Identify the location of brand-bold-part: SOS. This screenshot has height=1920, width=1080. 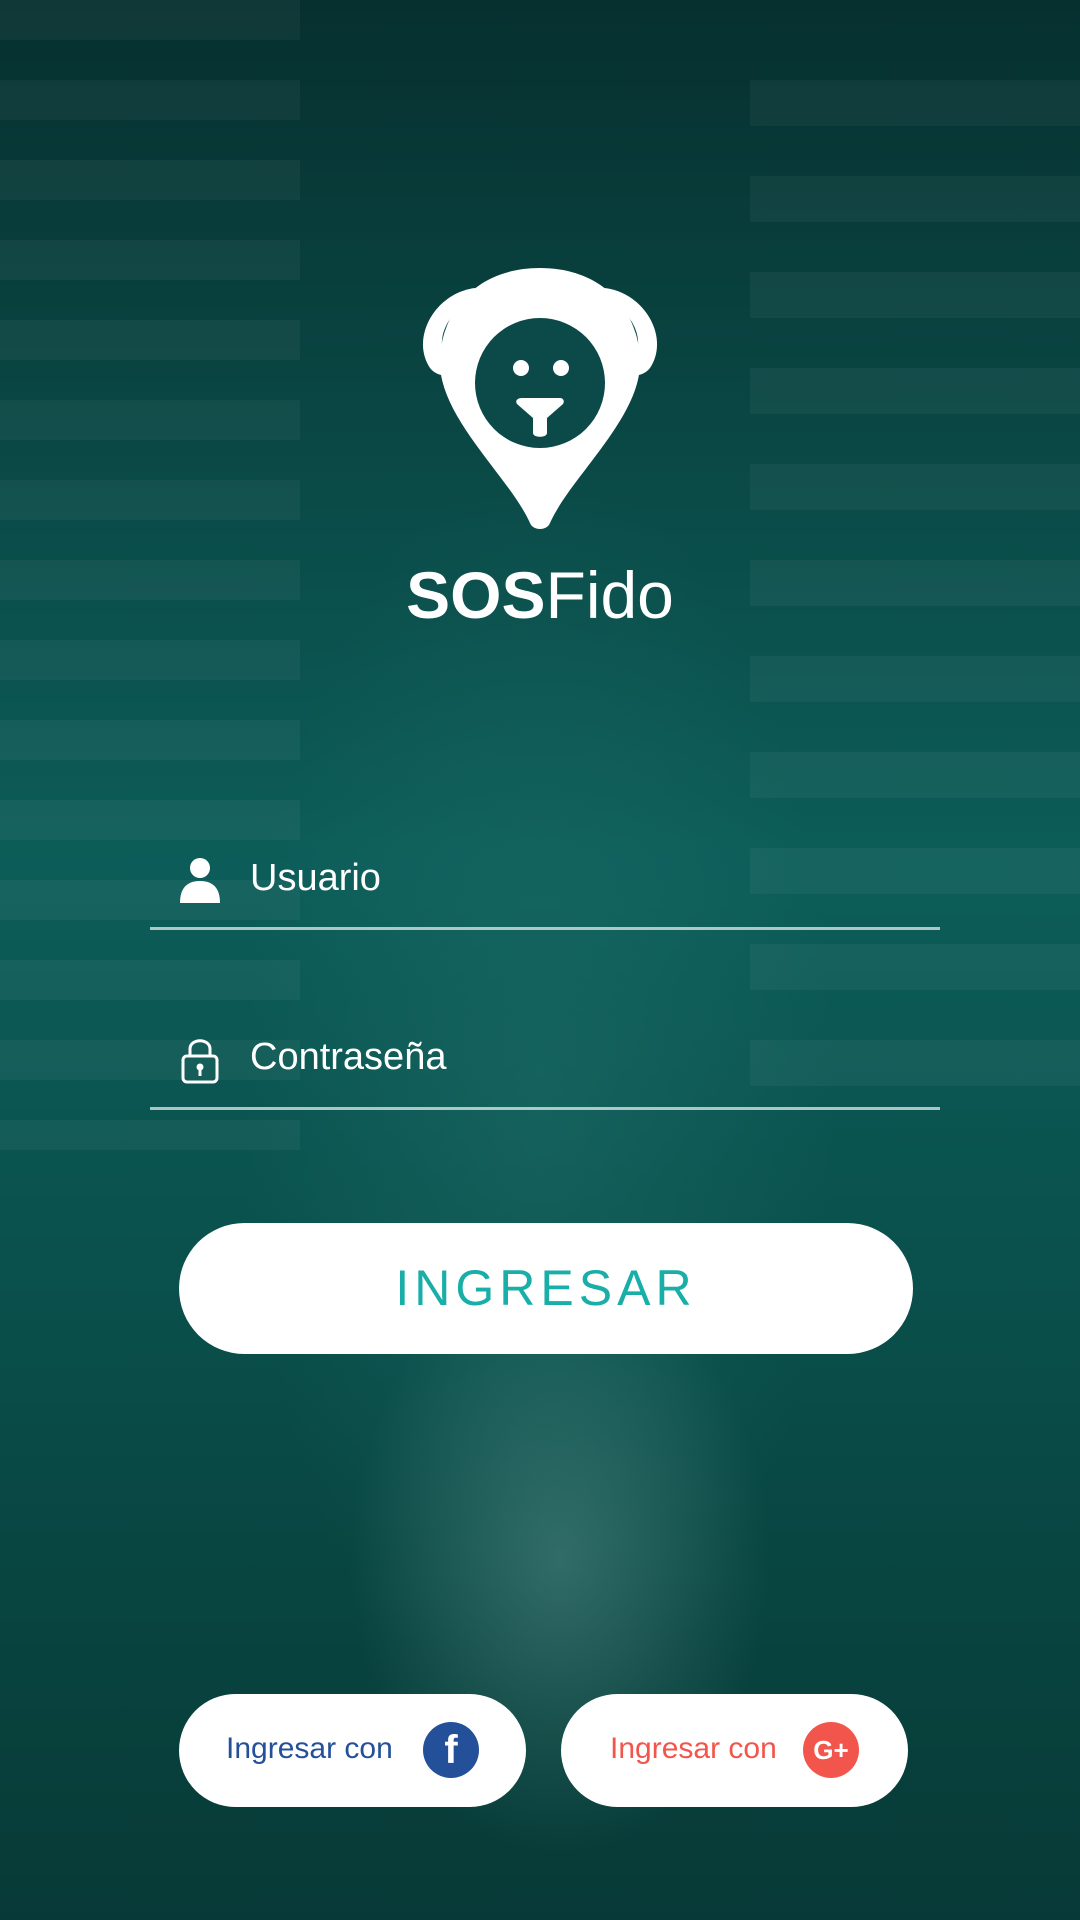
(476, 595).